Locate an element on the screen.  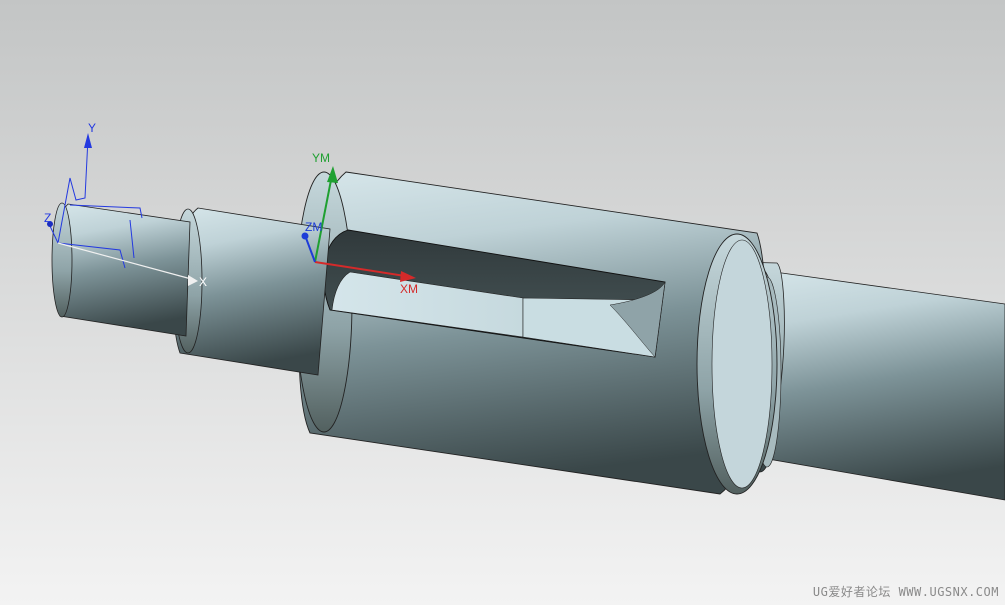
mcs-y-label: YM is located at coordinates (321, 158).